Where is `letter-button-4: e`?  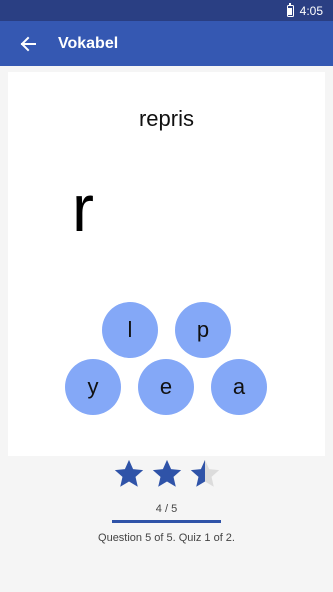
letter-button-4: e is located at coordinates (166, 387).